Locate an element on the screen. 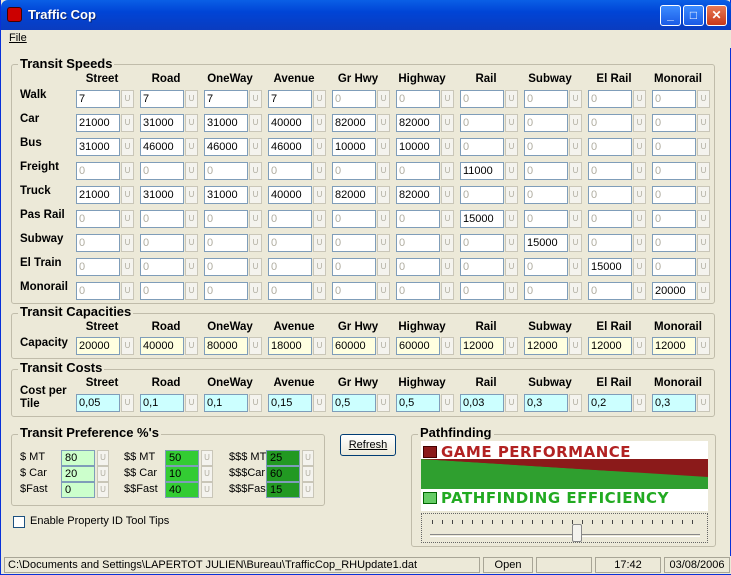 The image size is (731, 575). speed-cell-input: 10000 is located at coordinates (418, 147).